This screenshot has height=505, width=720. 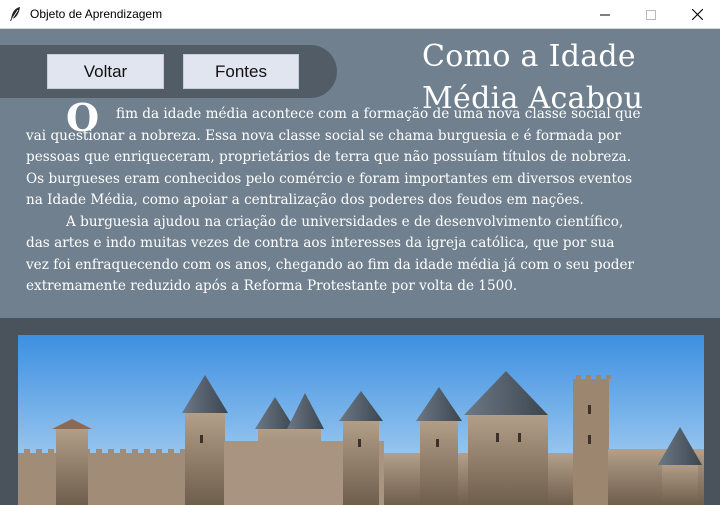 I want to click on close-icon, so click(x=697, y=14).